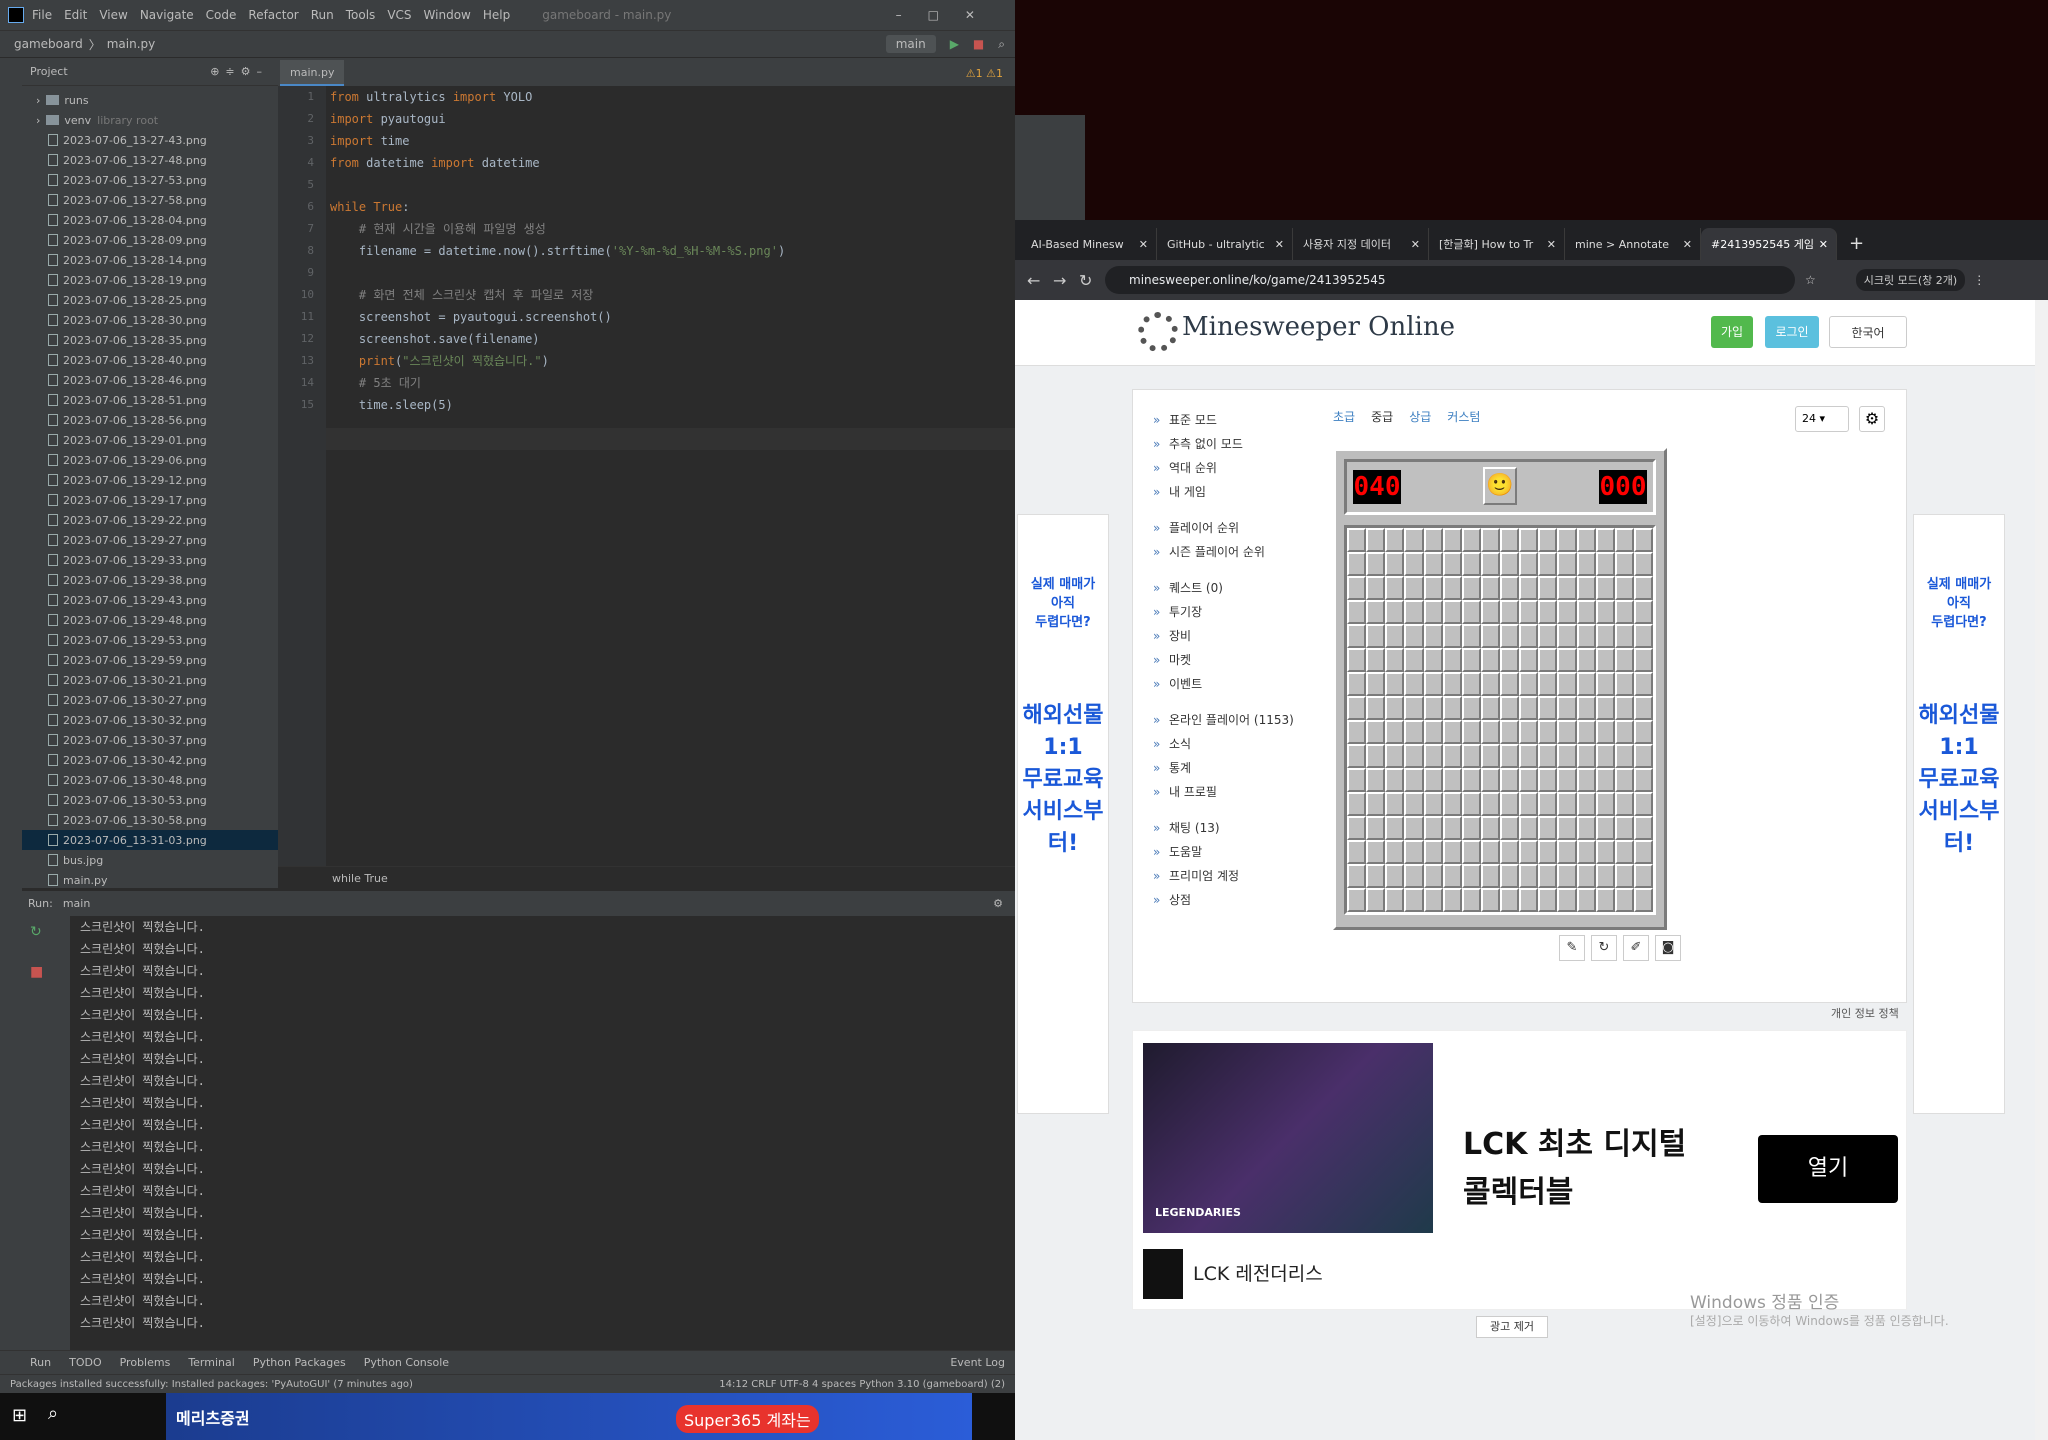 Image resolution: width=2048 pixels, height=1440 pixels. I want to click on forward-icon: →, so click(1059, 280).